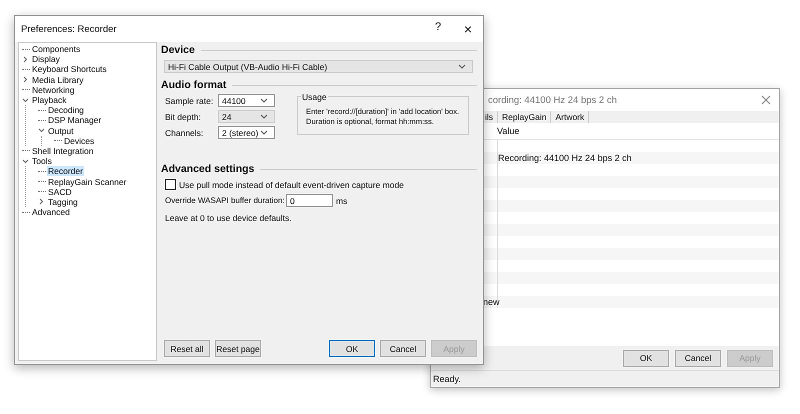 The image size is (800, 414). I want to click on unit-label: ms, so click(342, 201).